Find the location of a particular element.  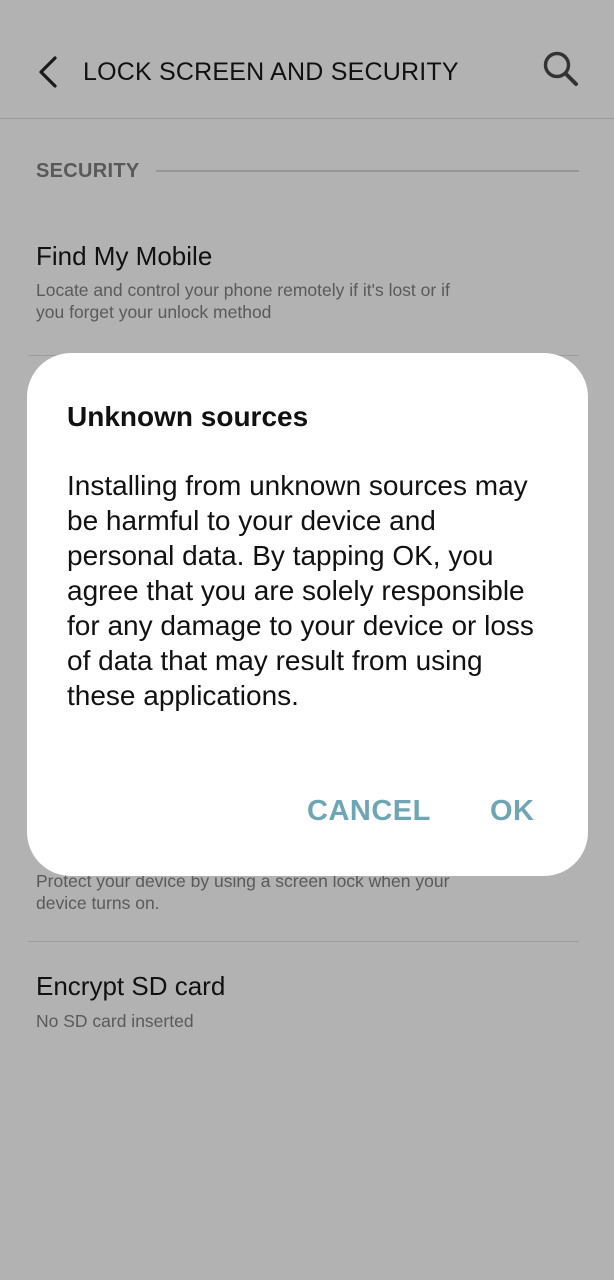

setting-item-title: Find My Mobile is located at coordinates (124, 256).